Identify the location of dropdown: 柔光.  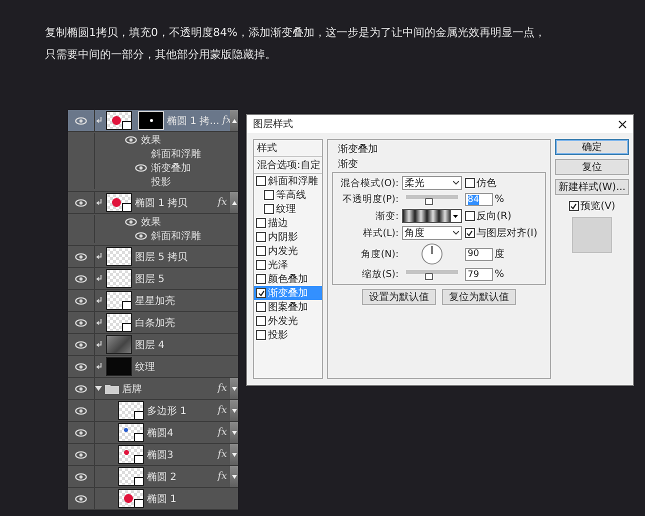
(432, 183).